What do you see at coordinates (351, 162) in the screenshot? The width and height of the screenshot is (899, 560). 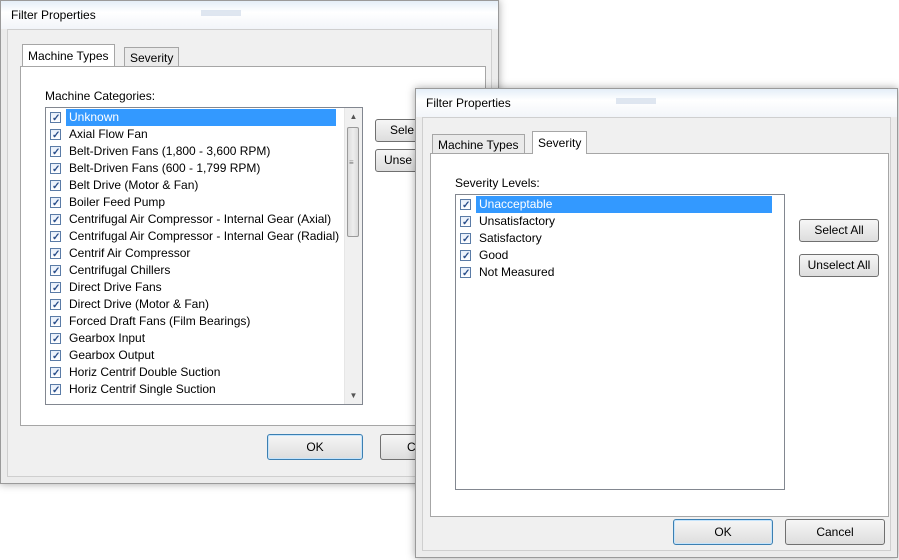 I see `scrollbar-grip-icon: ≡` at bounding box center [351, 162].